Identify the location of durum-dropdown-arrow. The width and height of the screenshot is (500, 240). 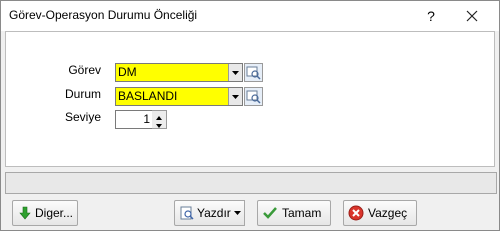
(235, 96).